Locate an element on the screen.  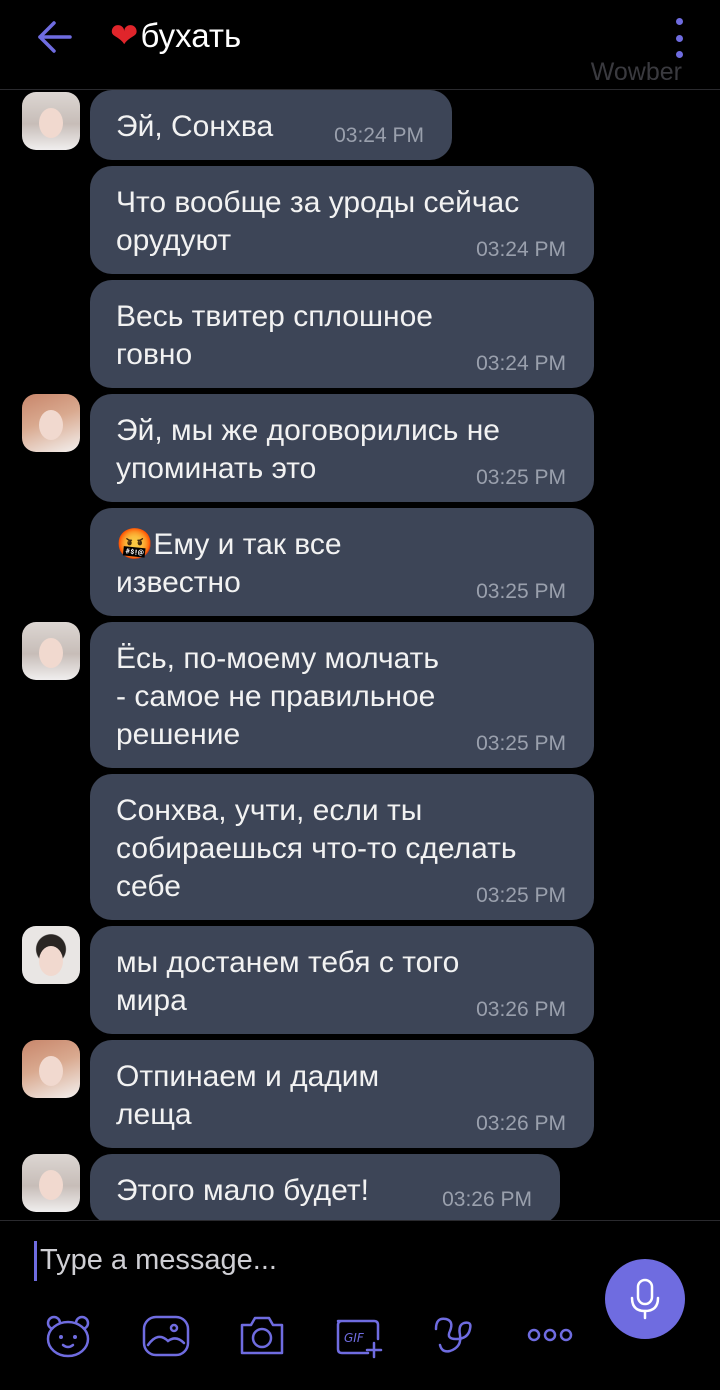
gif-button: GIF is located at coordinates (358, 1335).